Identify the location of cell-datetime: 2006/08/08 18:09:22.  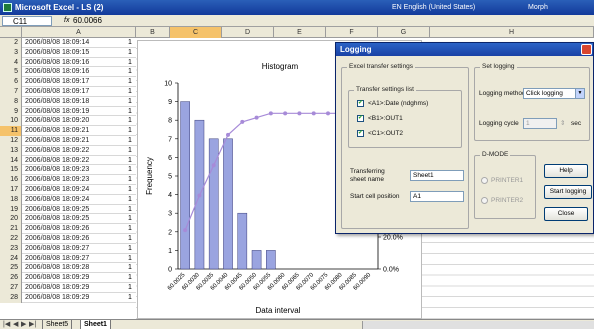
(57, 151).